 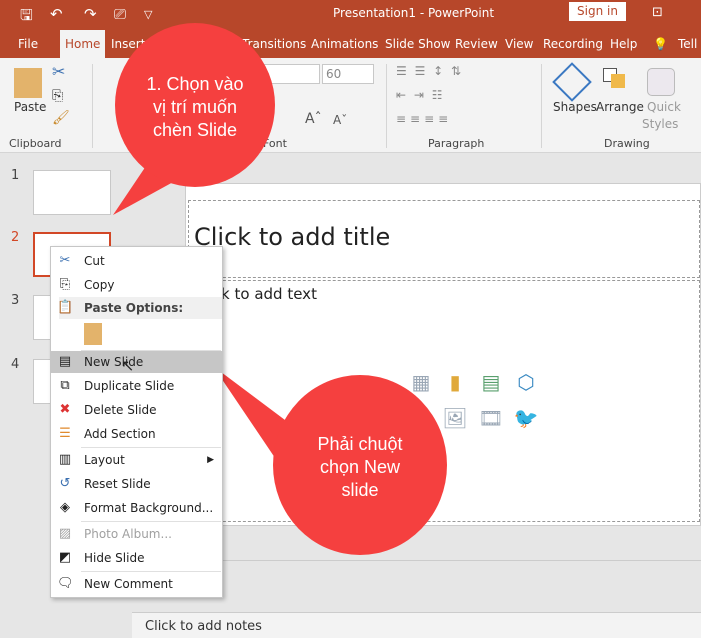 What do you see at coordinates (65, 385) in the screenshot?
I see `duplicate-slide-icon: ⧉` at bounding box center [65, 385].